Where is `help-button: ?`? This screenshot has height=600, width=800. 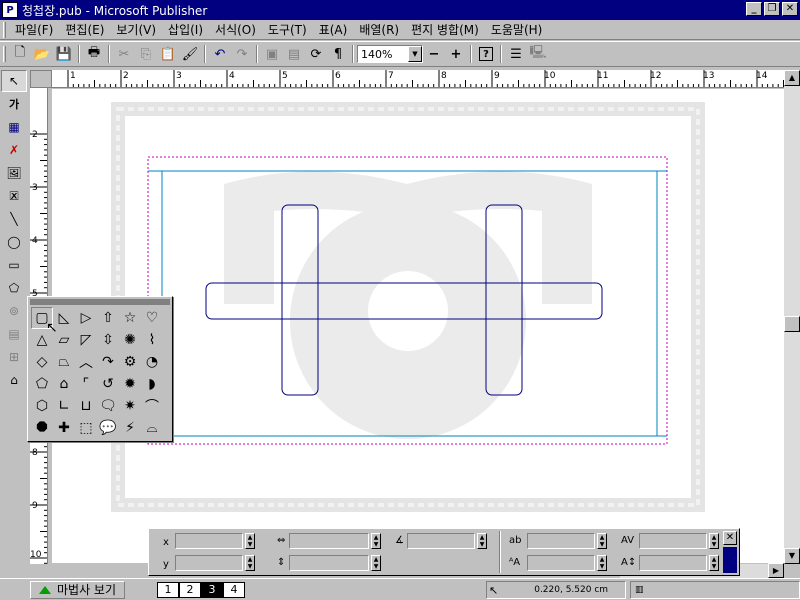 help-button: ? is located at coordinates (486, 54).